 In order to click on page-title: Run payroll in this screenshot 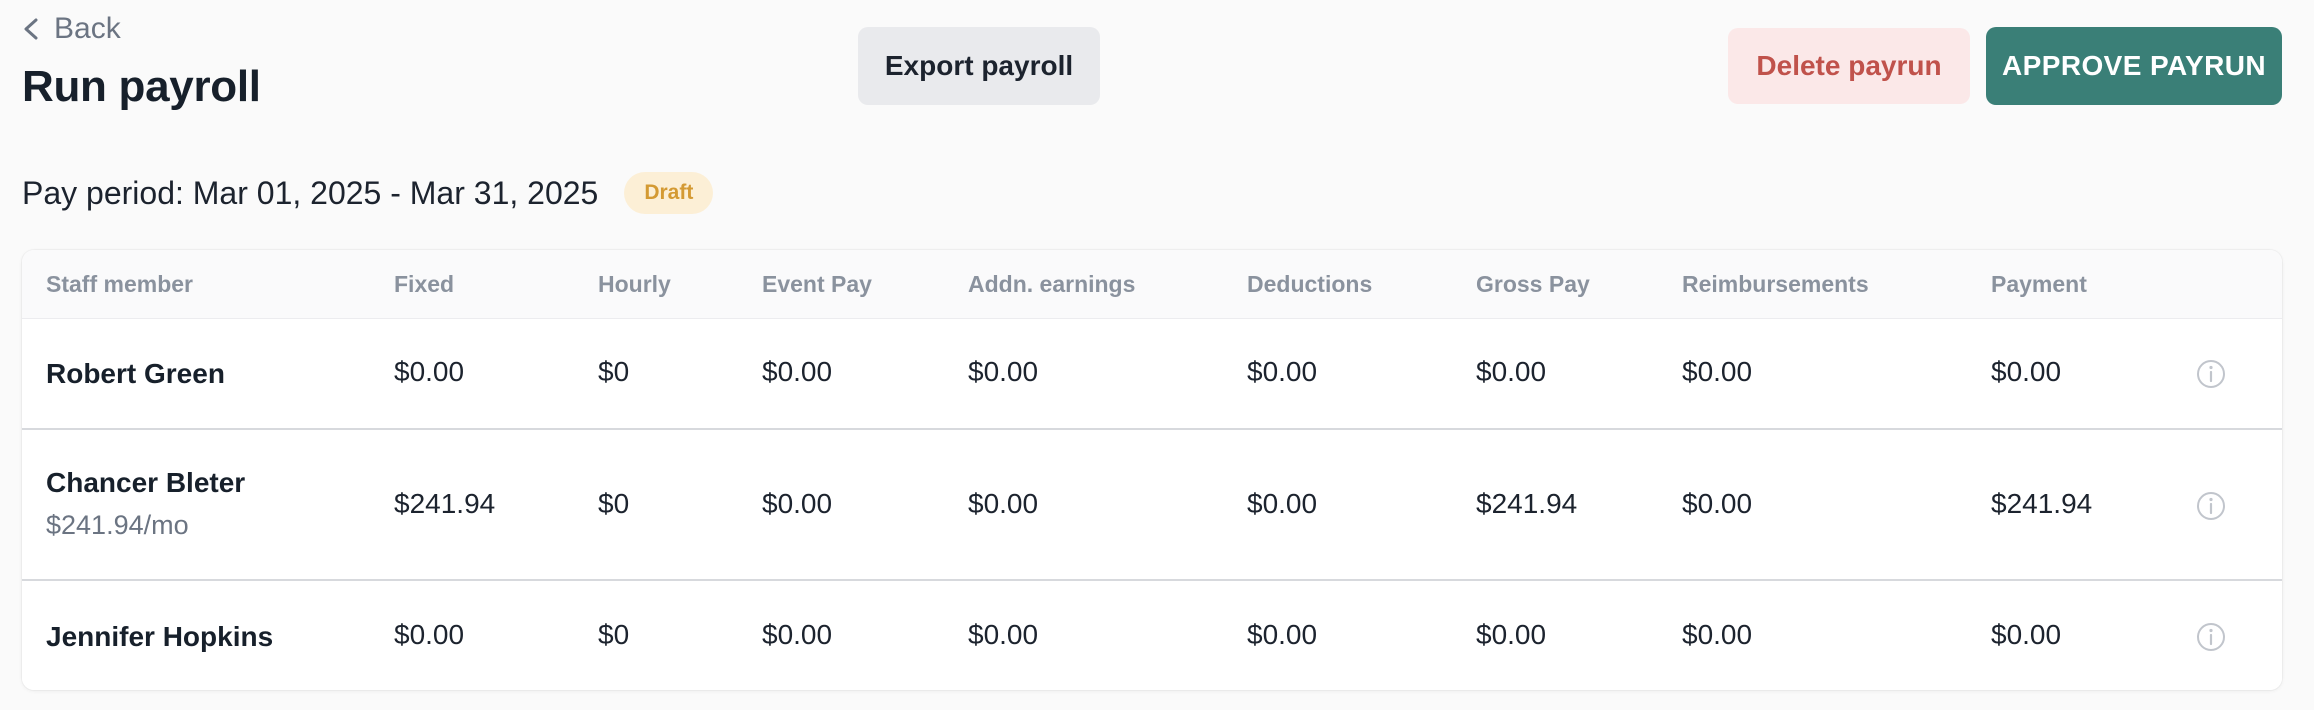, I will do `click(141, 86)`.